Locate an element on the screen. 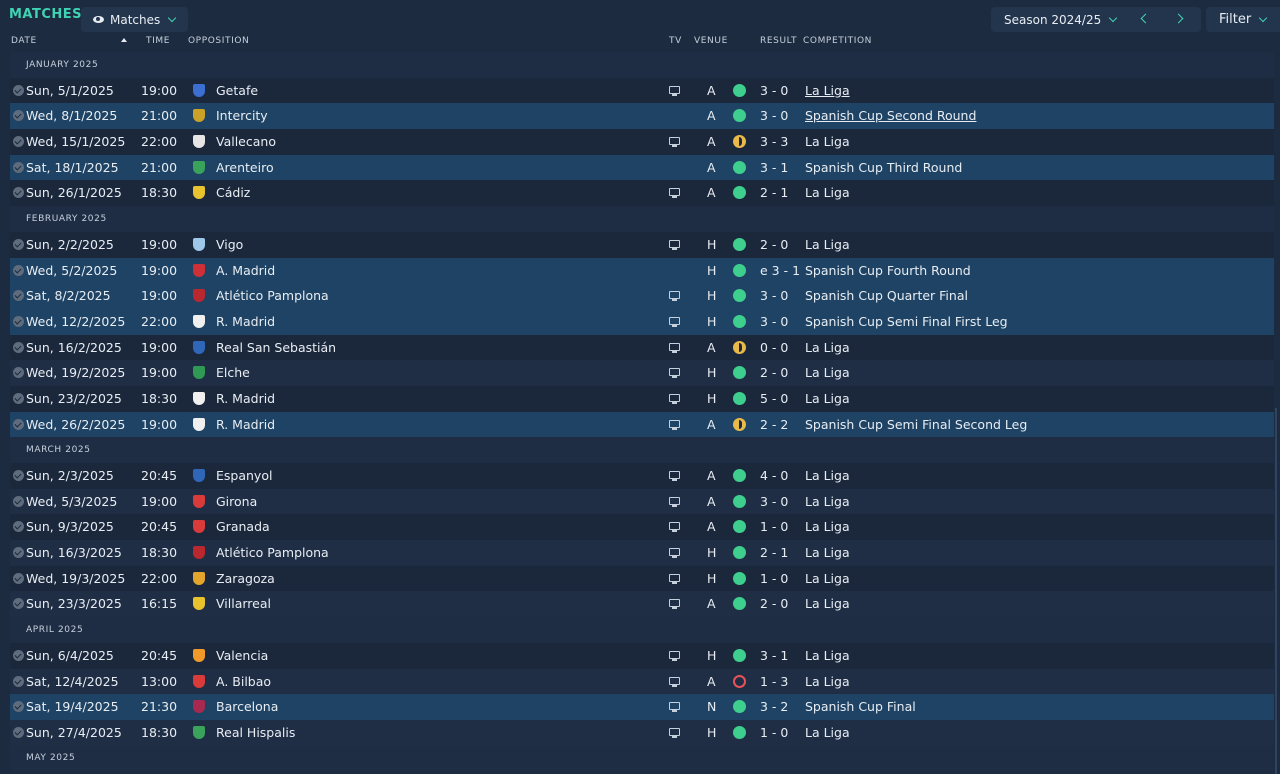 Image resolution: width=1280 pixels, height=774 pixels. opposition-name: Espanyol is located at coordinates (244, 476).